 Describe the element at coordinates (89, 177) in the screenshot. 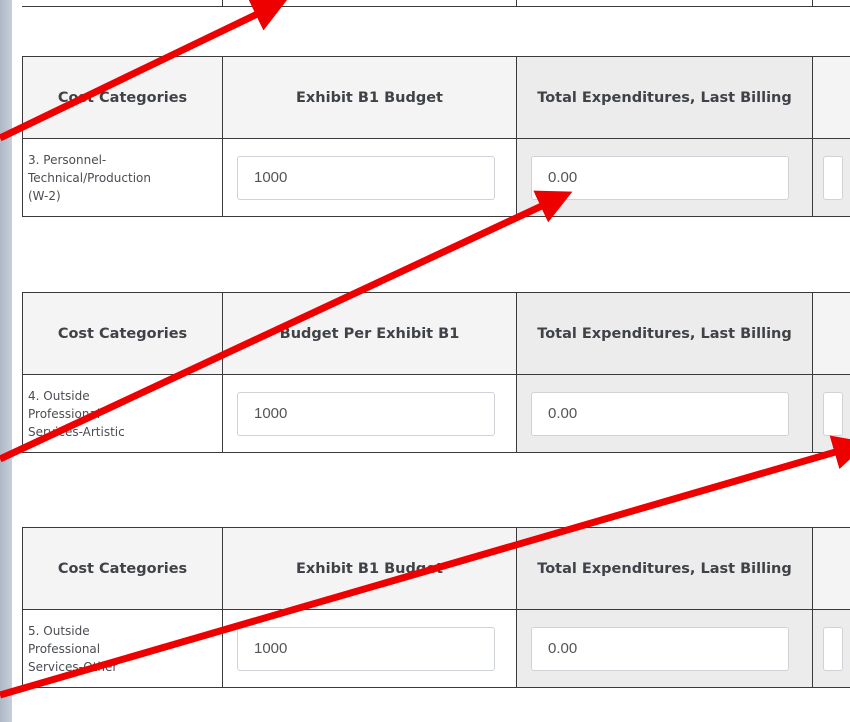

I see `category-line: Technical/Production` at that location.